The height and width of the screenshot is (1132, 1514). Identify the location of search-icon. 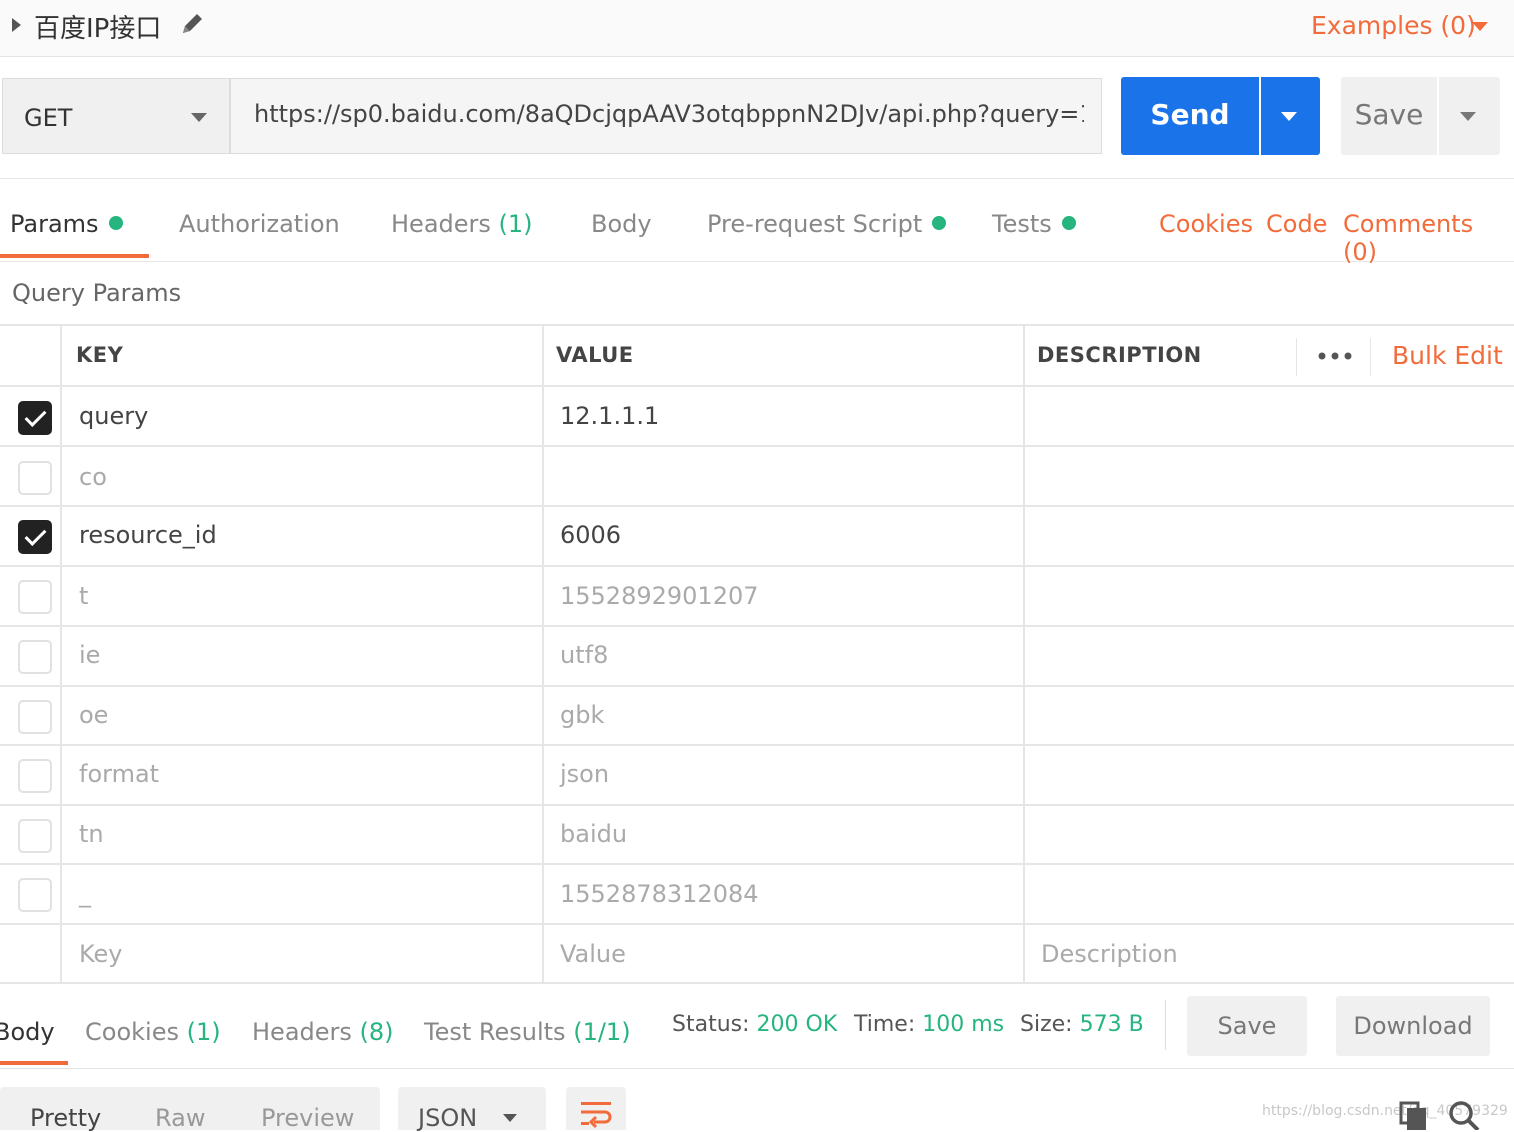
(1464, 1115).